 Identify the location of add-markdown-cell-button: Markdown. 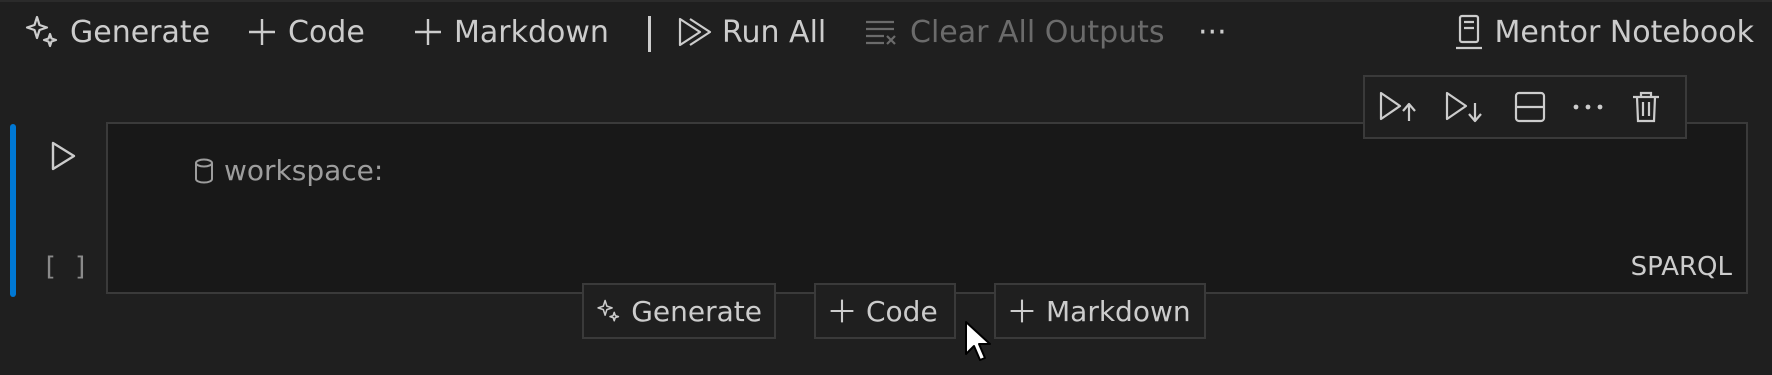
(510, 32).